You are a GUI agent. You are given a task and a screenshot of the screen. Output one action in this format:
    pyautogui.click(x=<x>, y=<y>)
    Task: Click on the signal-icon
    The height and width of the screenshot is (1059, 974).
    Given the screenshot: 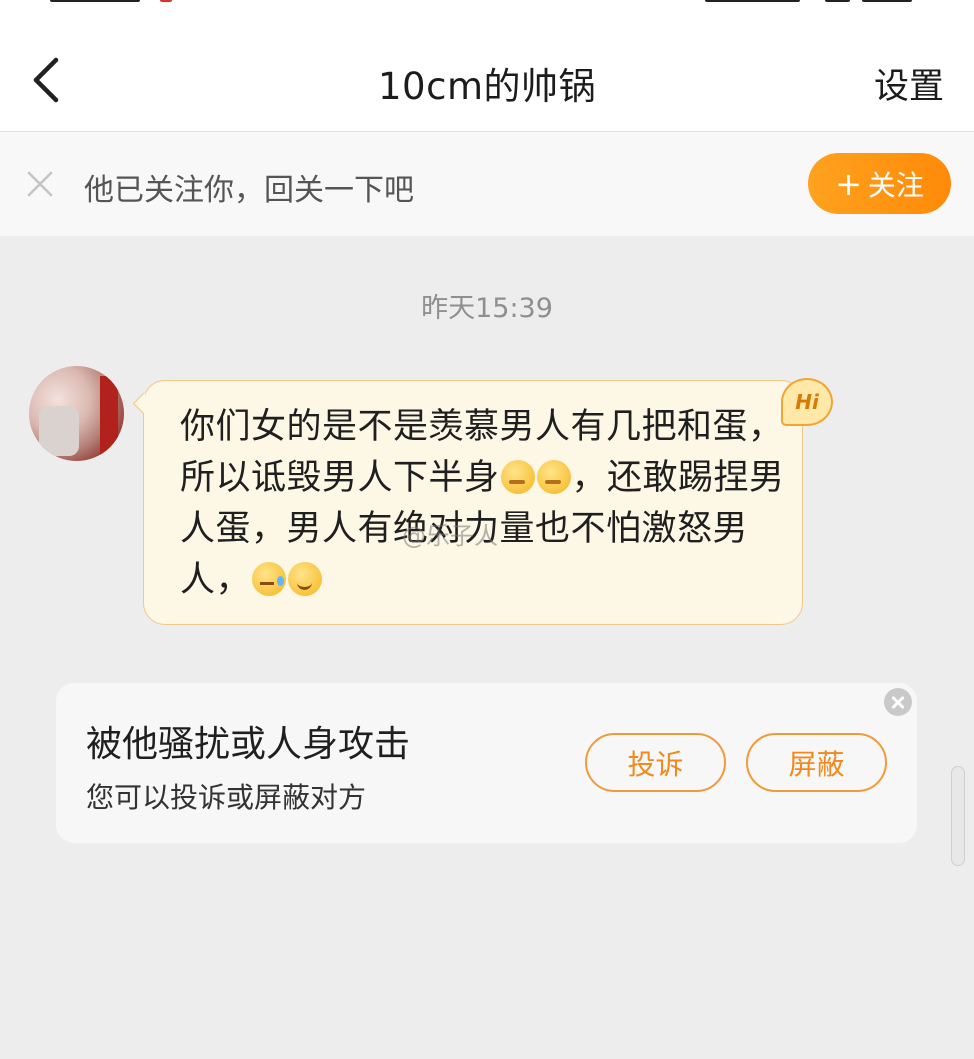 What is the action you would take?
    pyautogui.click(x=752, y=1)
    